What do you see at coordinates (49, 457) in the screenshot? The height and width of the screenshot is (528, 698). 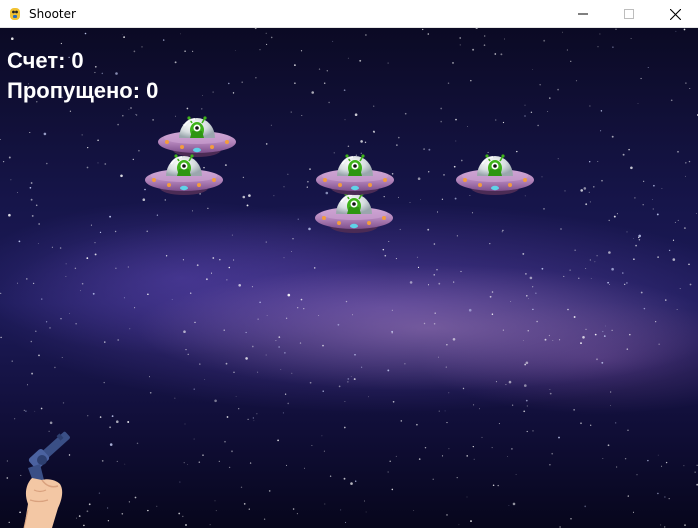 I see `revolver-icon` at bounding box center [49, 457].